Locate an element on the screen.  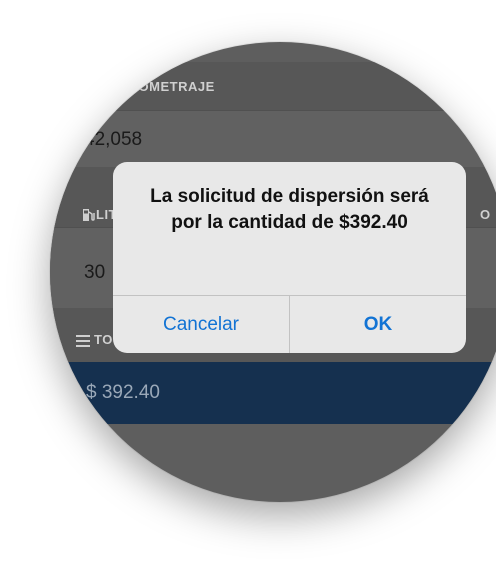
gas-pump-icon is located at coordinates (89, 215).